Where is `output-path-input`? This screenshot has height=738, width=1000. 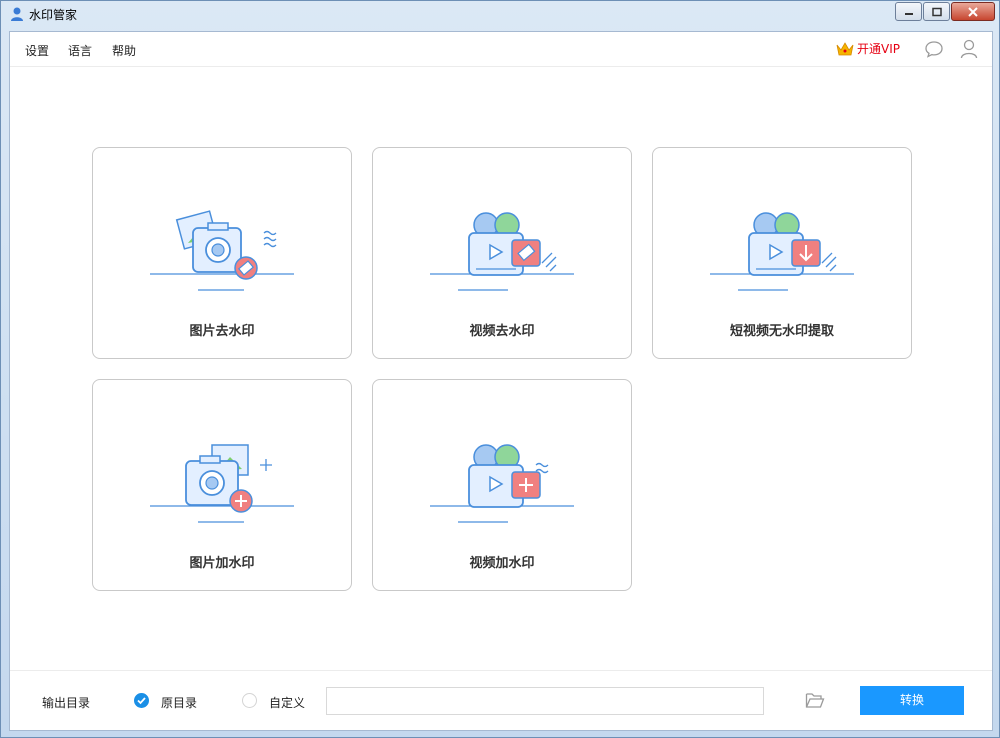
output-path-input is located at coordinates (545, 701).